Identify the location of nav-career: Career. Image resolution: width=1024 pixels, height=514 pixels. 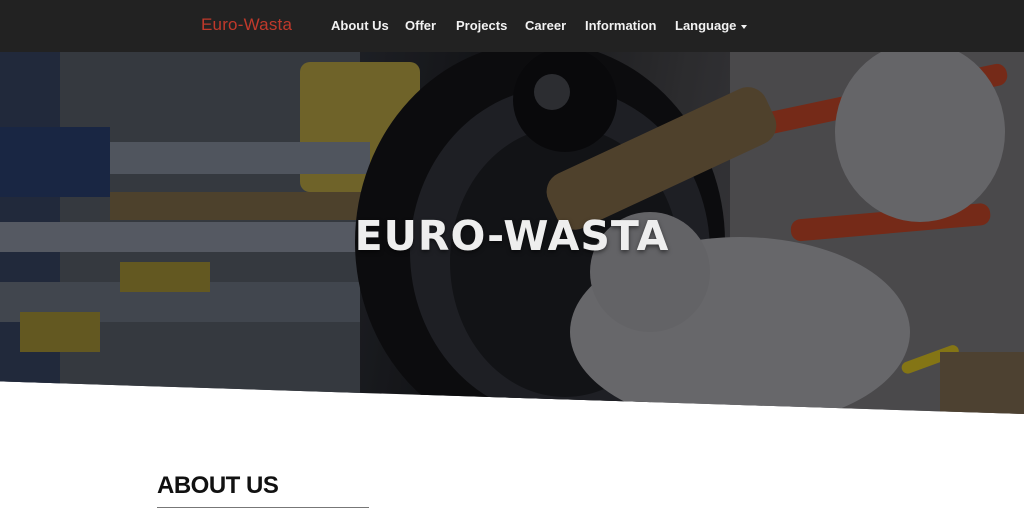
(545, 25).